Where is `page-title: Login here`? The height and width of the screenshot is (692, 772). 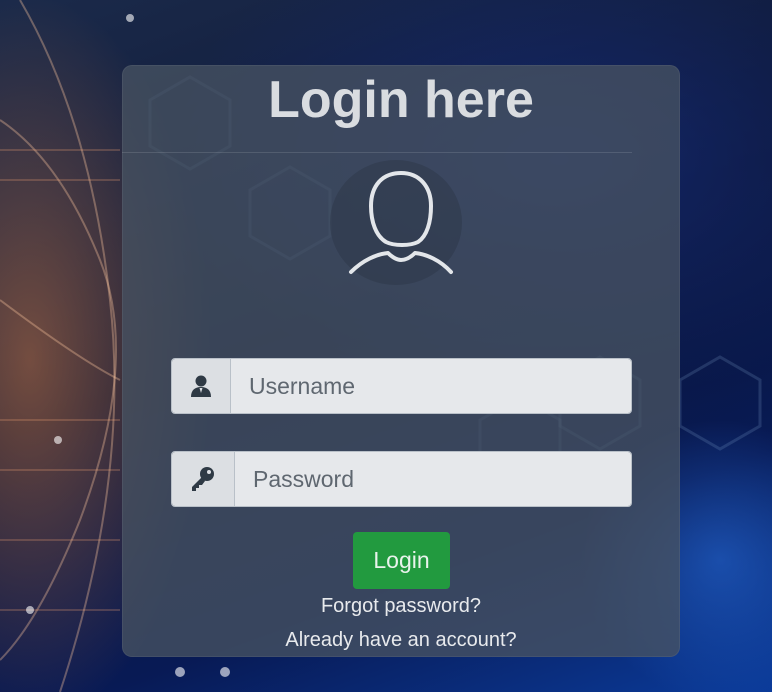 page-title: Login here is located at coordinates (401, 100).